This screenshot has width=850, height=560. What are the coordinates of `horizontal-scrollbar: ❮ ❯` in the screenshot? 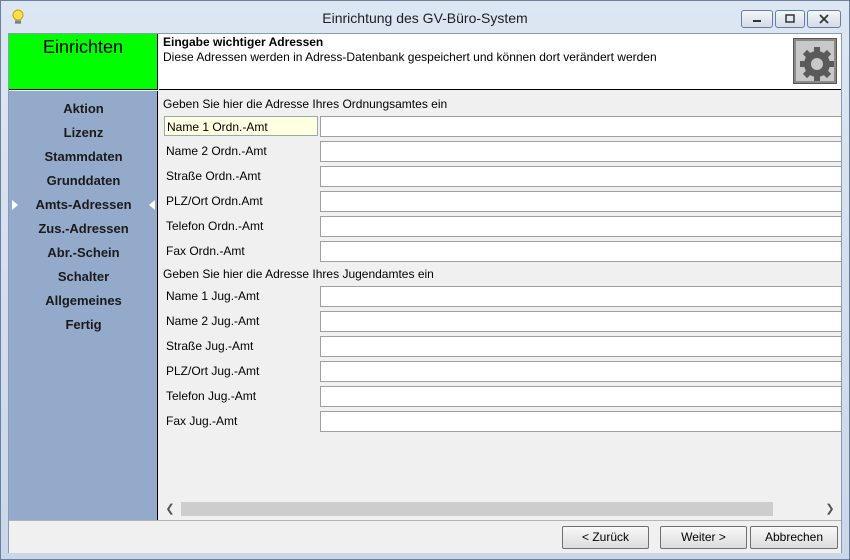 It's located at (500, 509).